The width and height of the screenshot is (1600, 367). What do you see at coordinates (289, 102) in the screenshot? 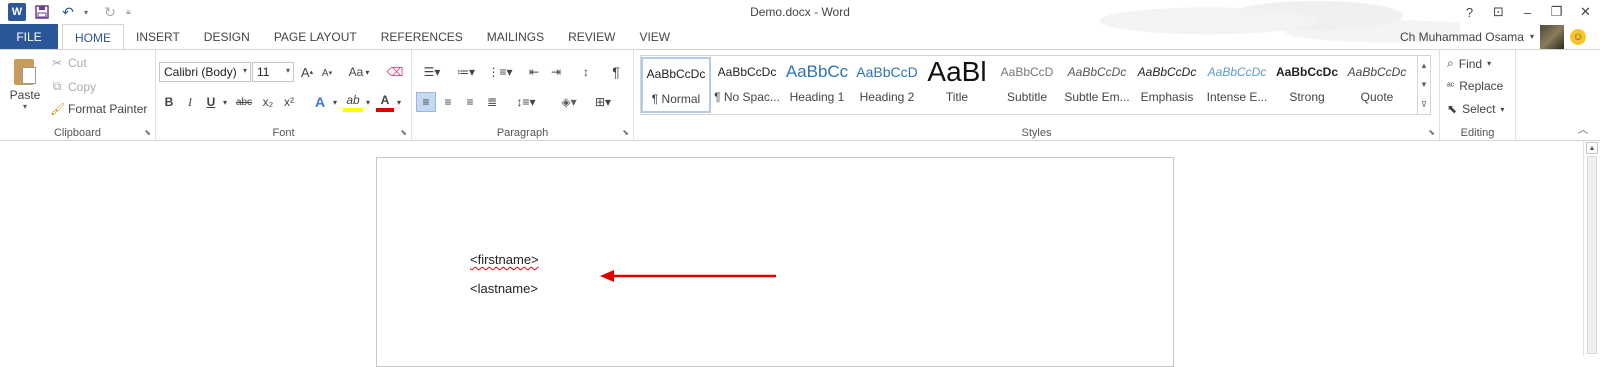
I see `superscript-button: x²` at bounding box center [289, 102].